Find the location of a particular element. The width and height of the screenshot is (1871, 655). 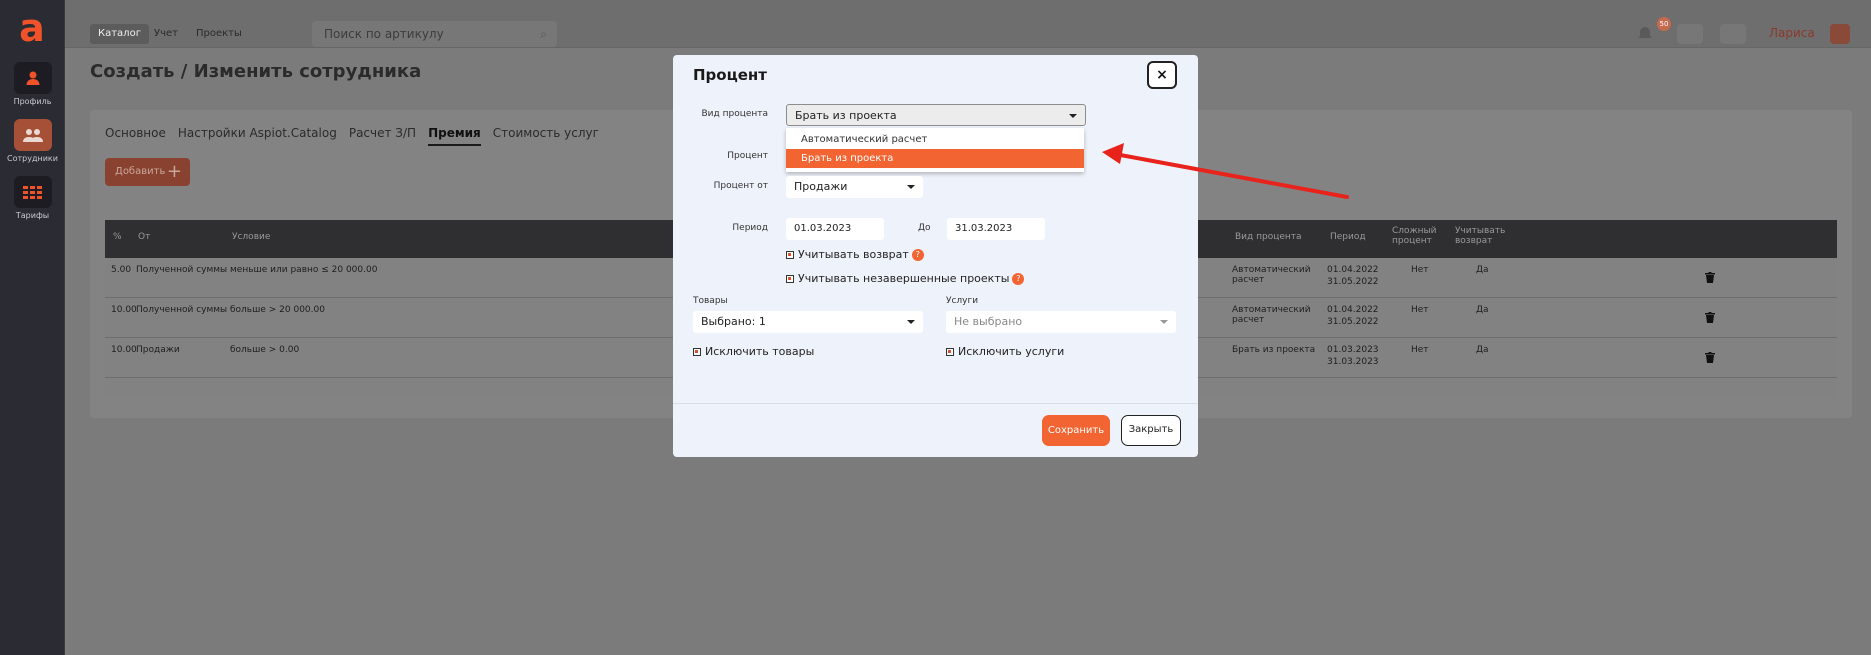

annotation-arrow-icon is located at coordinates (1225, 171).